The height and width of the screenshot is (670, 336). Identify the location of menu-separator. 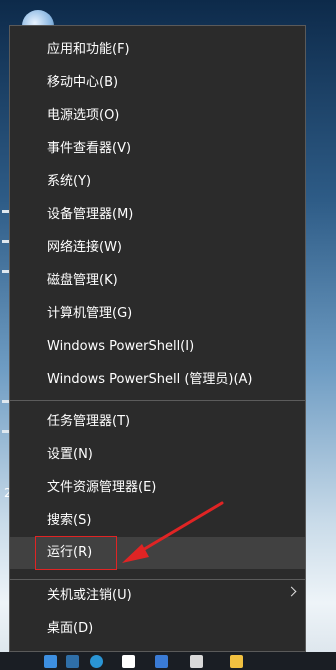
(157, 400).